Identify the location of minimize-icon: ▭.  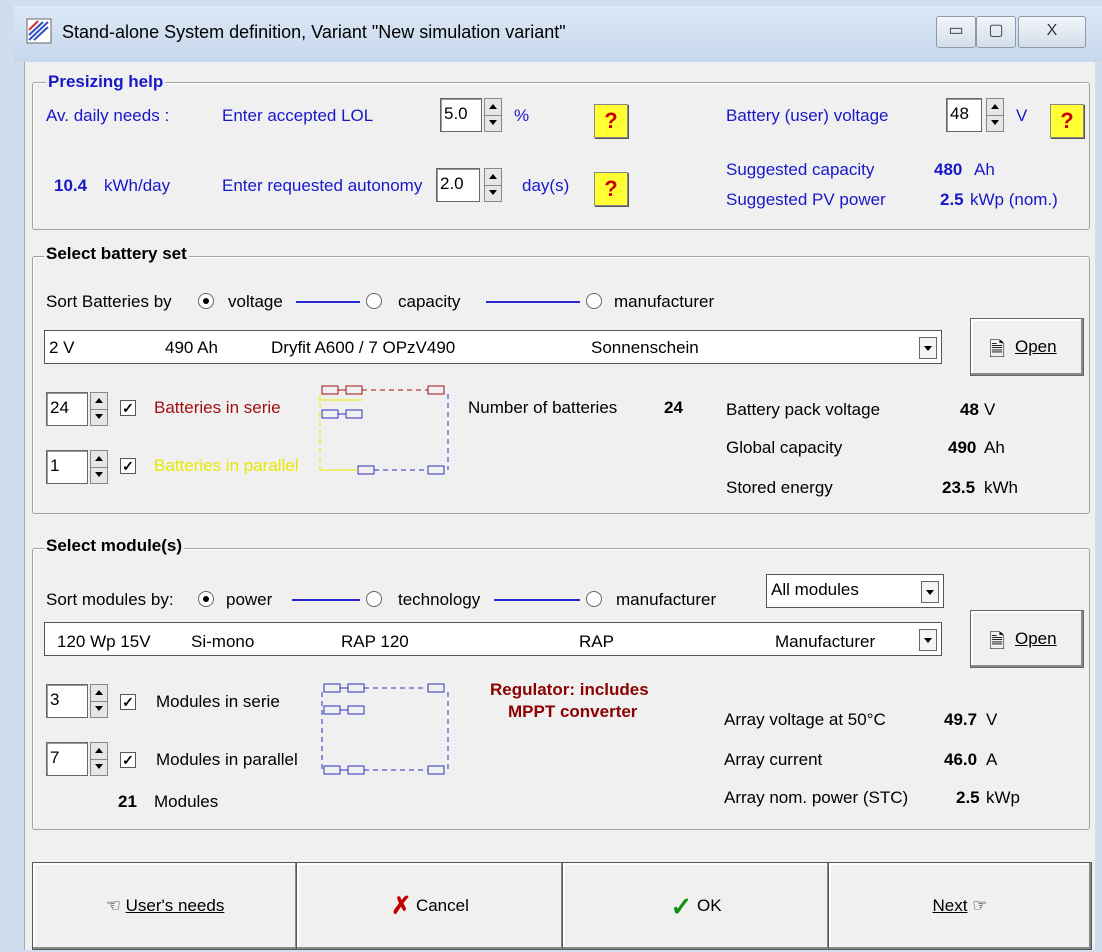
(956, 30).